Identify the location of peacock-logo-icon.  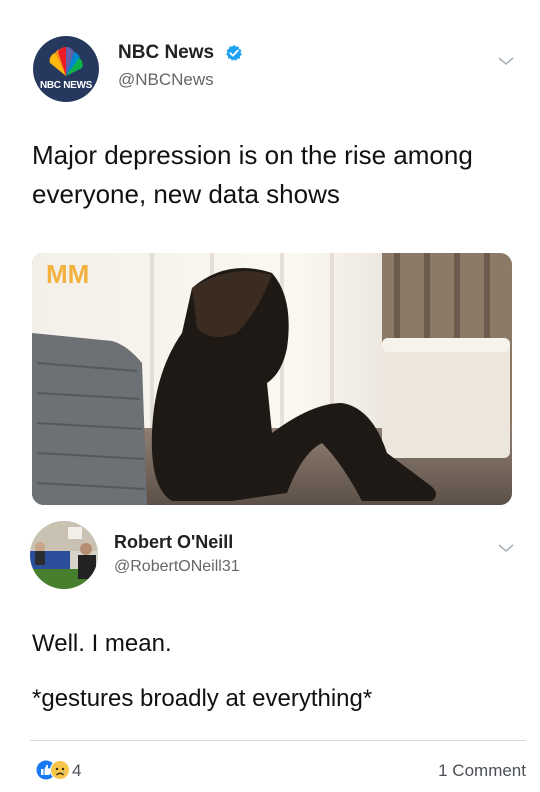
(66, 61).